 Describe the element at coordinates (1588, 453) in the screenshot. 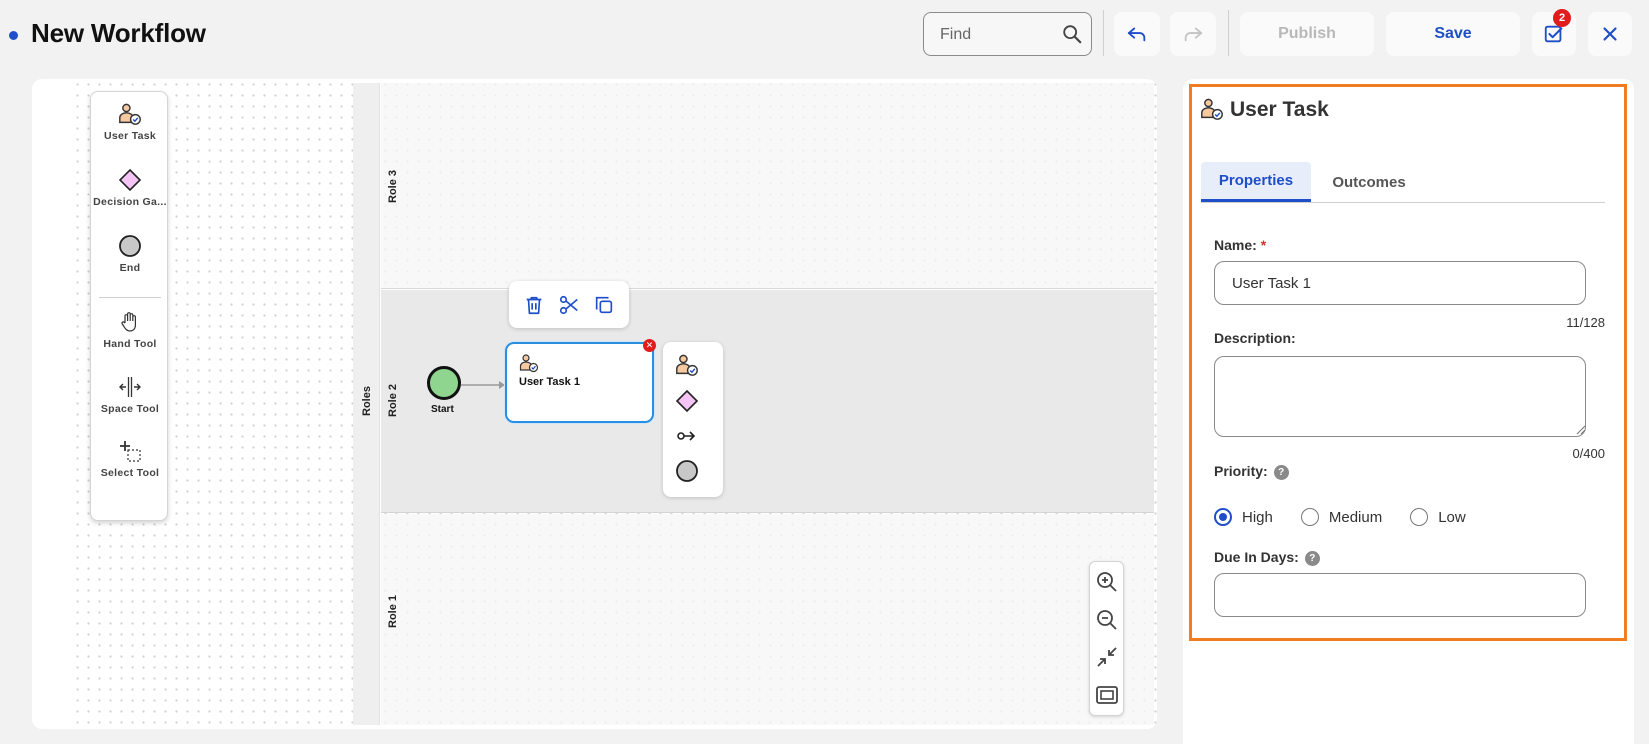

I see `description-char-counter: 0/400` at that location.